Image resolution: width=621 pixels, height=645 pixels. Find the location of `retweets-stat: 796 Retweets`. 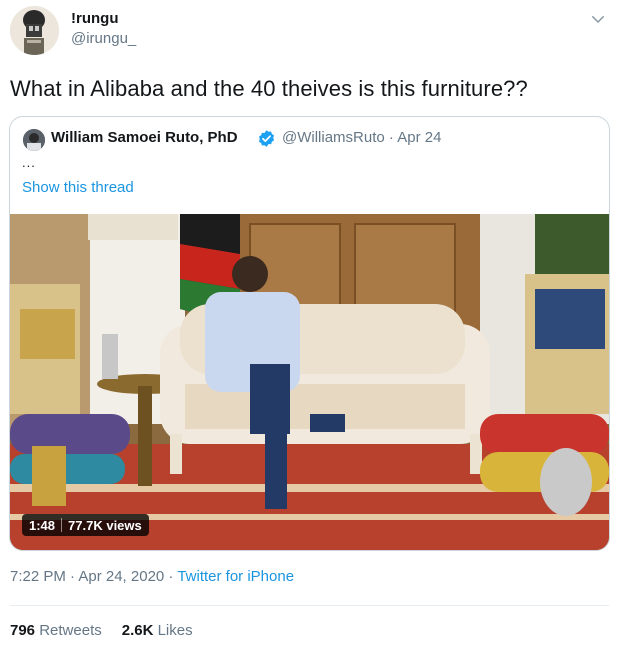

retweets-stat: 796 Retweets is located at coordinates (56, 630).